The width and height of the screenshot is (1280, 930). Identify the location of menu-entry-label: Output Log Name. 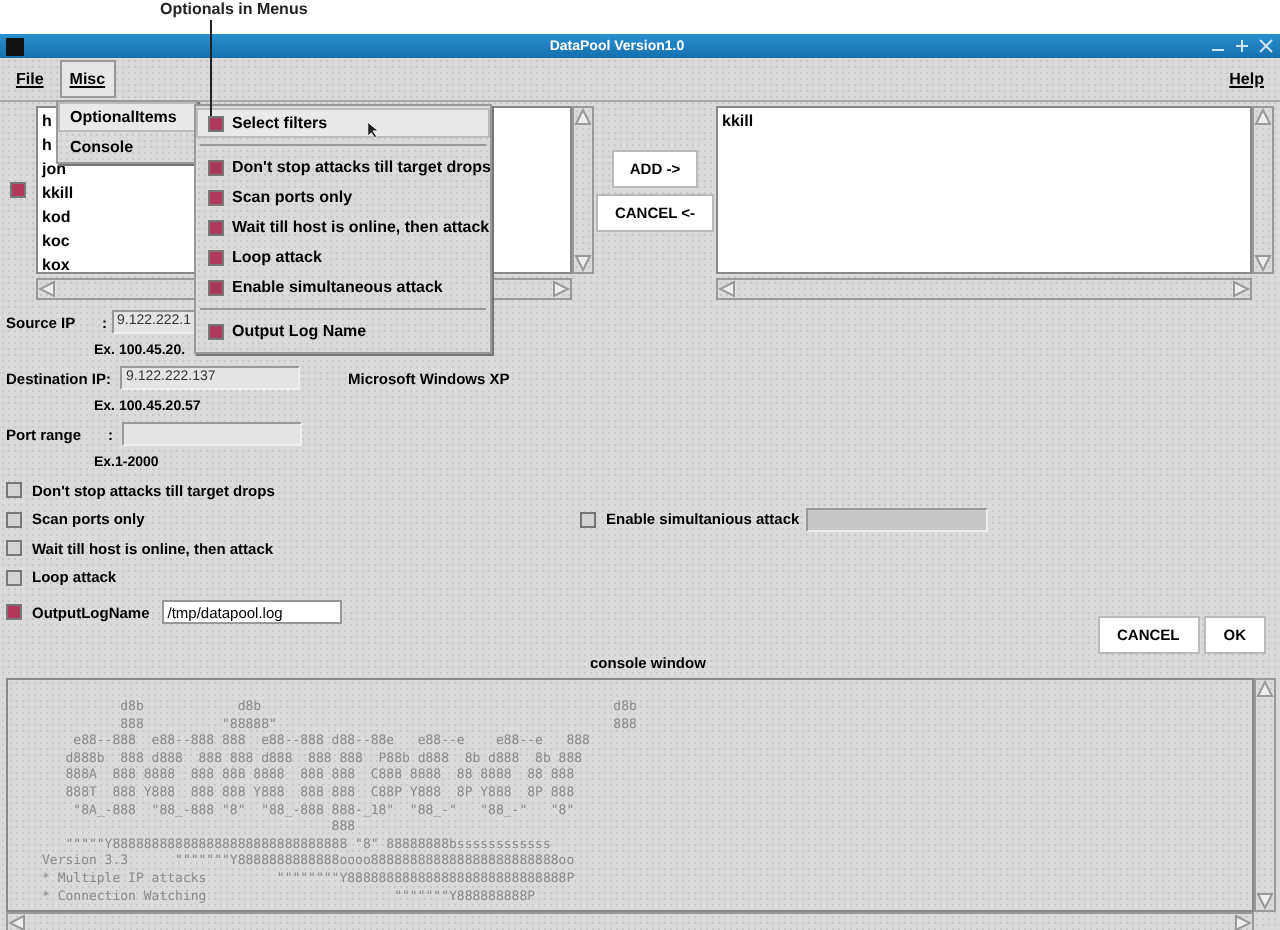
(299, 331).